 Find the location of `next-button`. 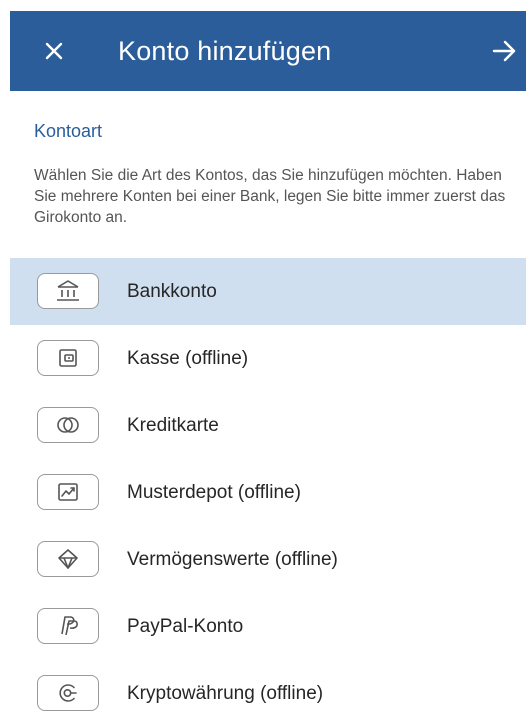

next-button is located at coordinates (504, 51).